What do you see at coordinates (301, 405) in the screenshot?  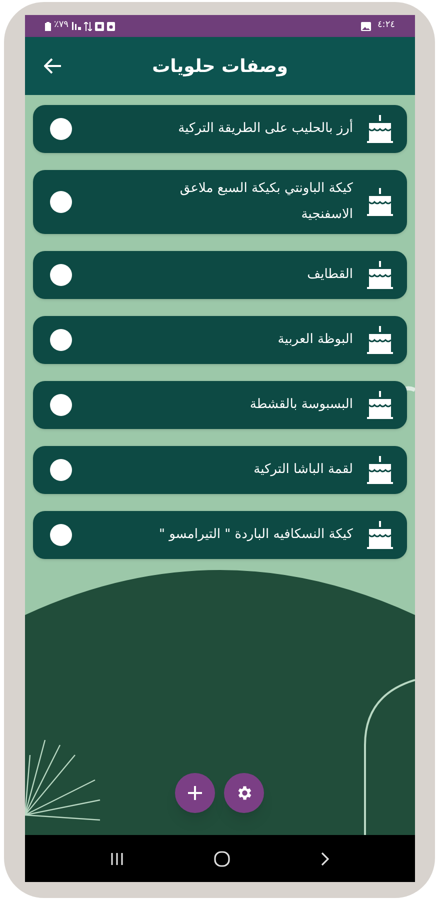 I see `recipe-title: البسبوسة بالقشطة` at bounding box center [301, 405].